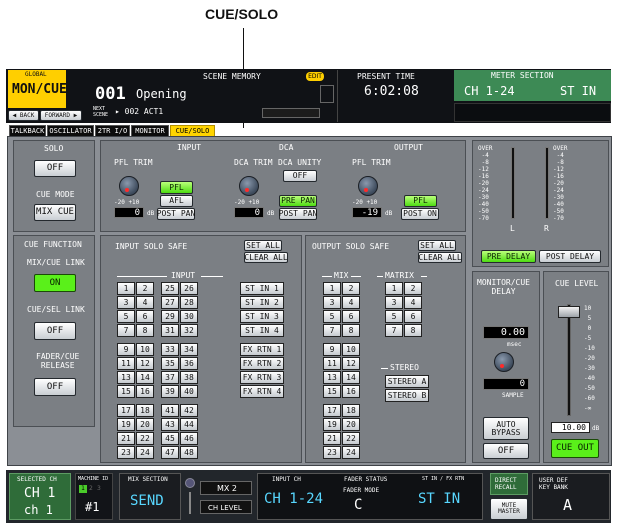  Describe the element at coordinates (506, 428) in the screenshot. I see `auto-bypass-button: AUTO BYPASS` at that location.